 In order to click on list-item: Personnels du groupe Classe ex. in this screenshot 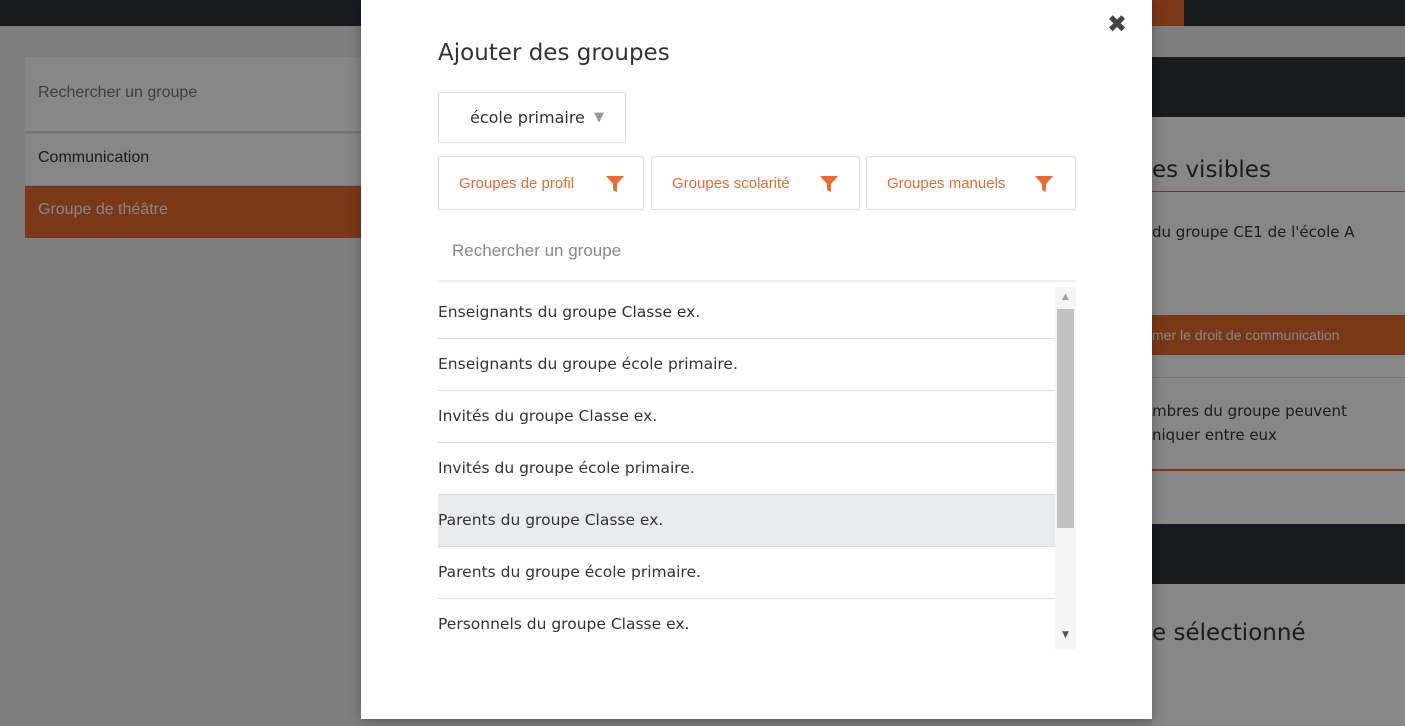, I will do `click(746, 624)`.